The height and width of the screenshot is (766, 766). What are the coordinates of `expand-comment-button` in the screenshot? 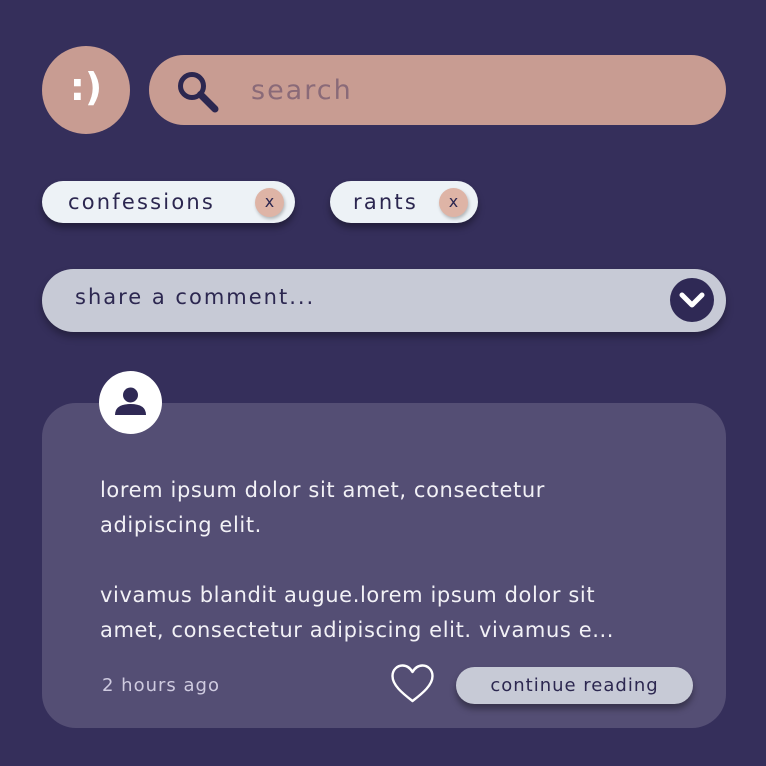 It's located at (692, 300).